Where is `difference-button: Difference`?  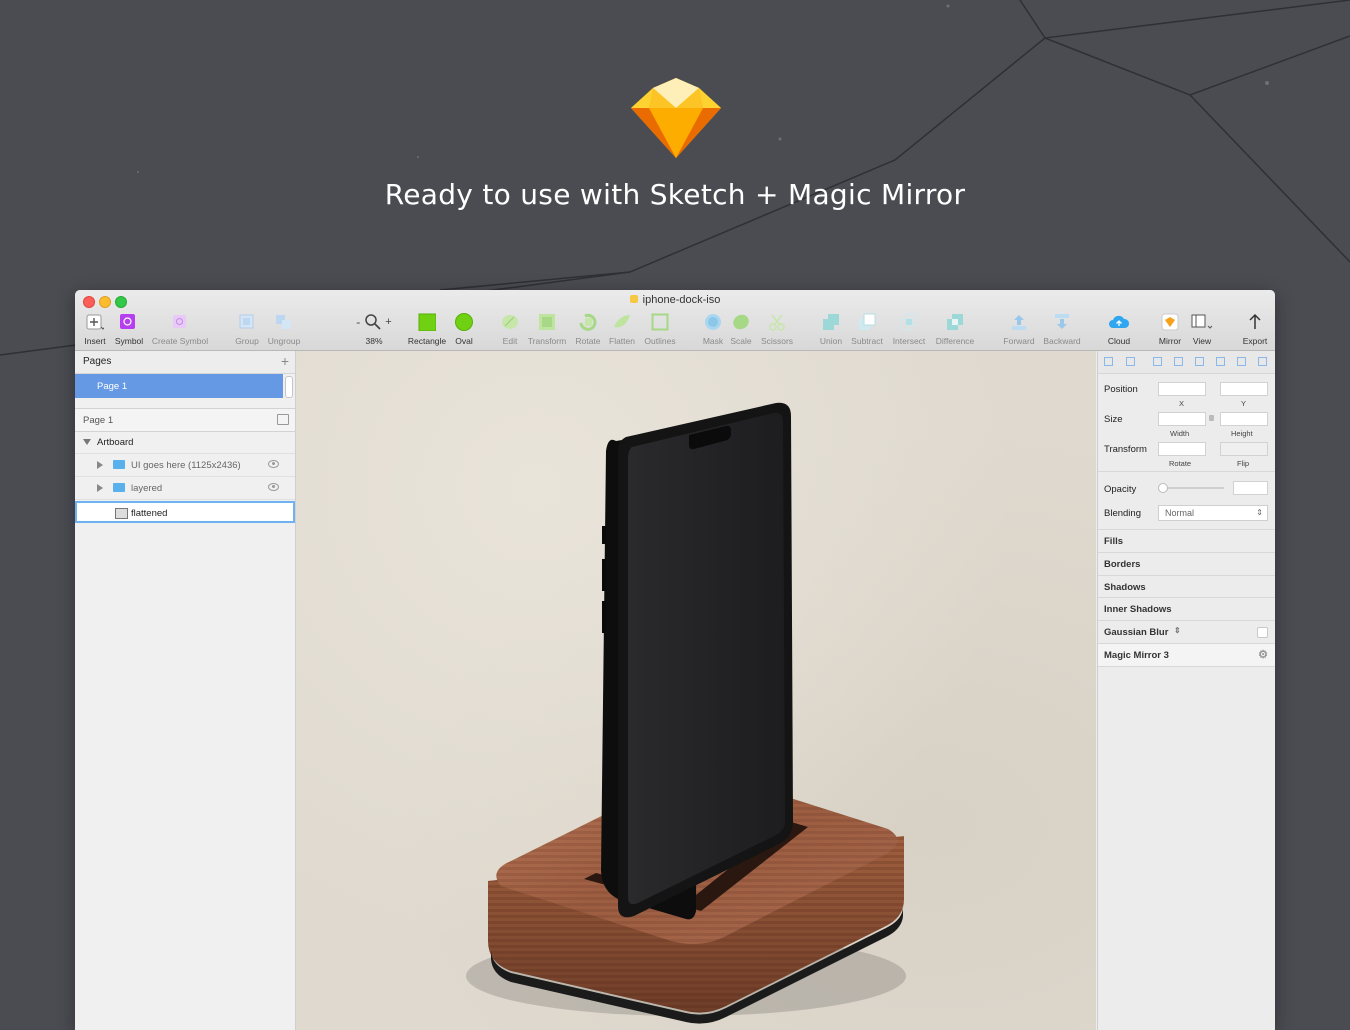
difference-button: Difference is located at coordinates (955, 329).